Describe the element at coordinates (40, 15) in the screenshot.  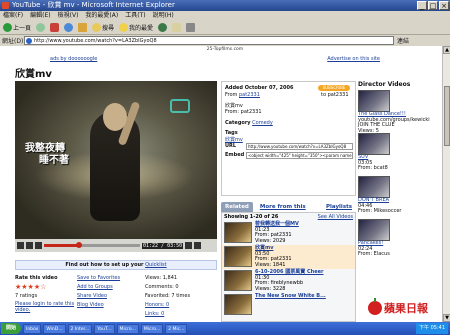
I see `menu-edit: 編輯(E)` at that location.